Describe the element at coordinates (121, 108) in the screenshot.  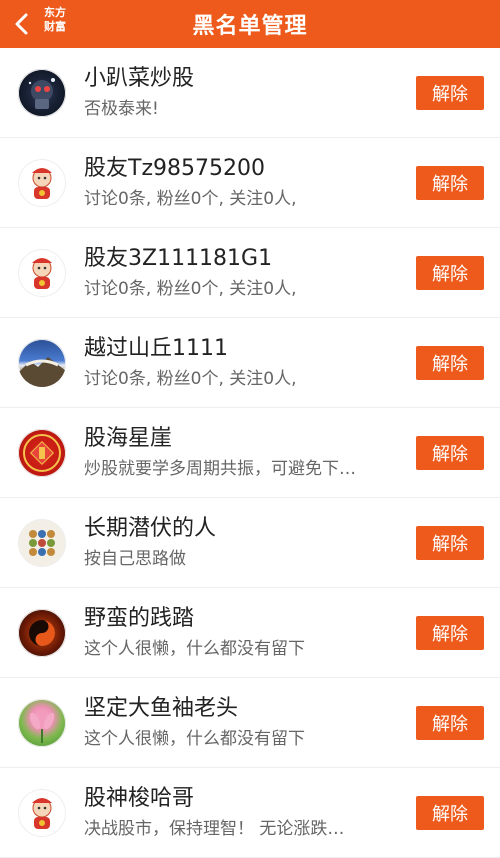
I see `user-desc: 否极泰来!` at that location.